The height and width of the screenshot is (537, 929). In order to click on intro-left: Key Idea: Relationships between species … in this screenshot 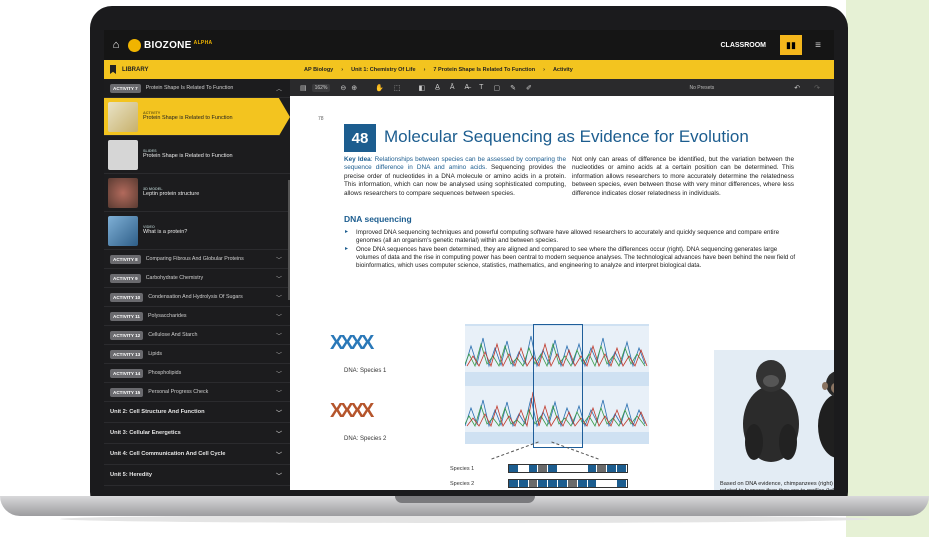, I will do `click(455, 177)`.